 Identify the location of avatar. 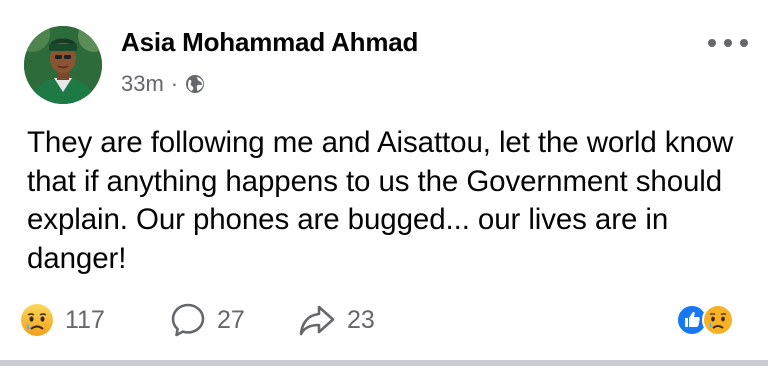
(63, 65).